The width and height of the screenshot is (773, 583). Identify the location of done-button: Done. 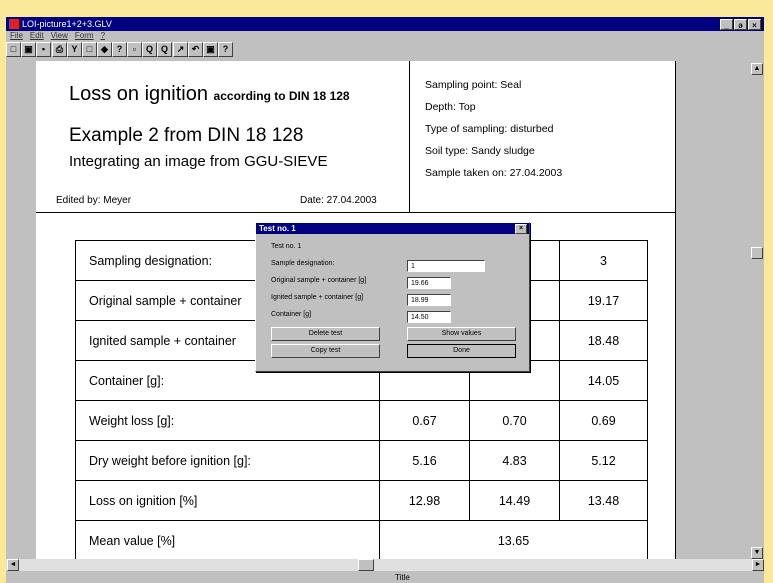
(461, 351).